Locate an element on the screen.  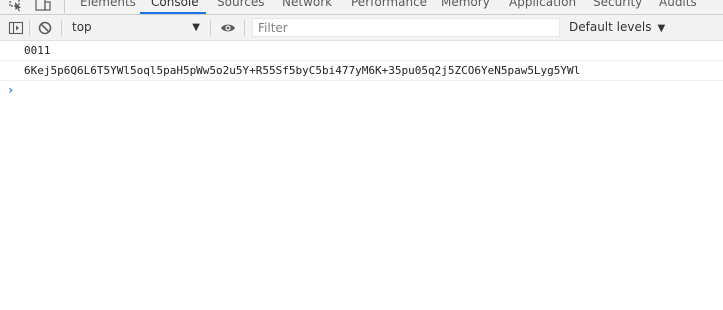
tab-elements: Elements is located at coordinates (108, 5).